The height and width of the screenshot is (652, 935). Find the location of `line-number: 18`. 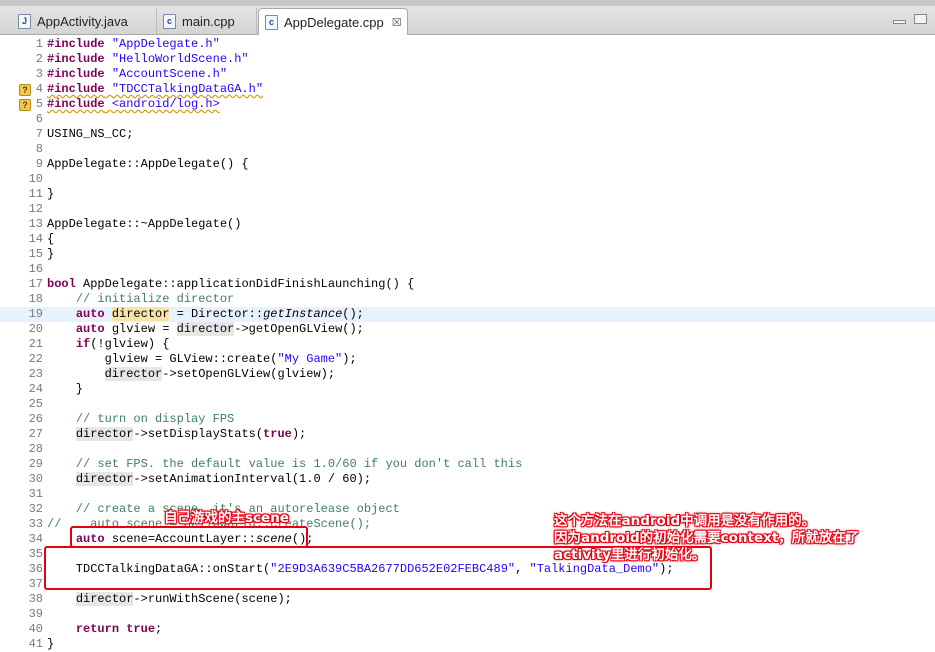

line-number: 18 is located at coordinates (35, 299).